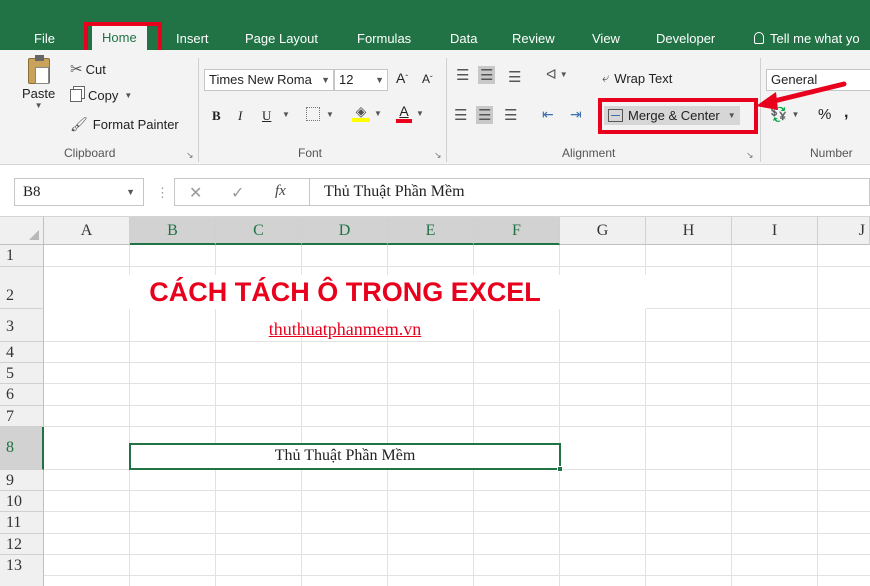 The height and width of the screenshot is (586, 870). Describe the element at coordinates (87, 231) in the screenshot. I see `column-header-a: A` at that location.